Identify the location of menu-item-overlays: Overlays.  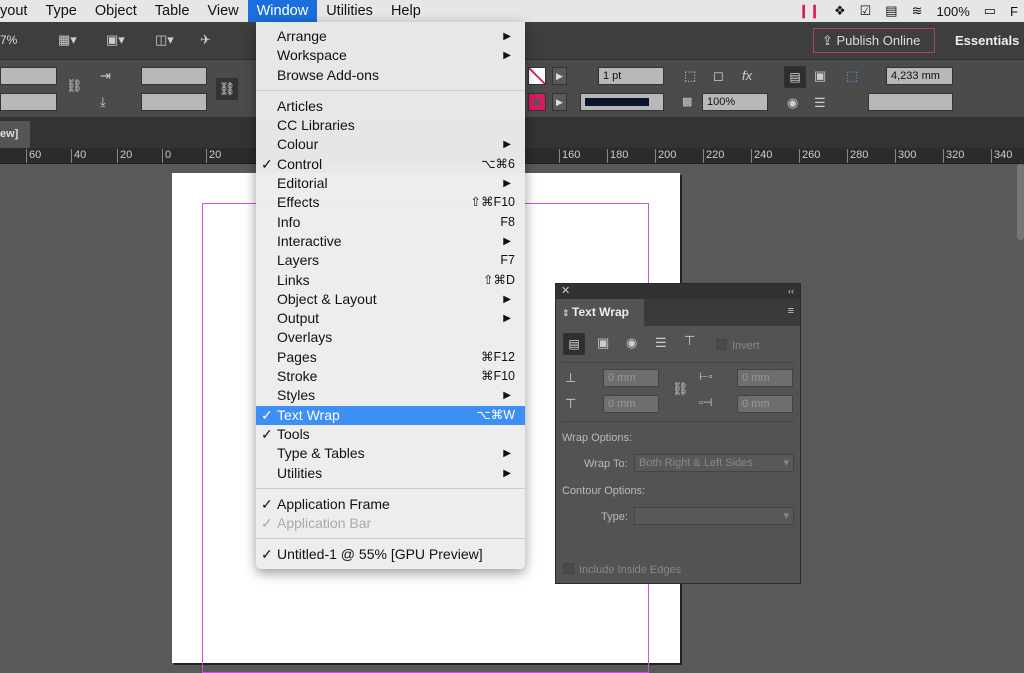
(390, 337).